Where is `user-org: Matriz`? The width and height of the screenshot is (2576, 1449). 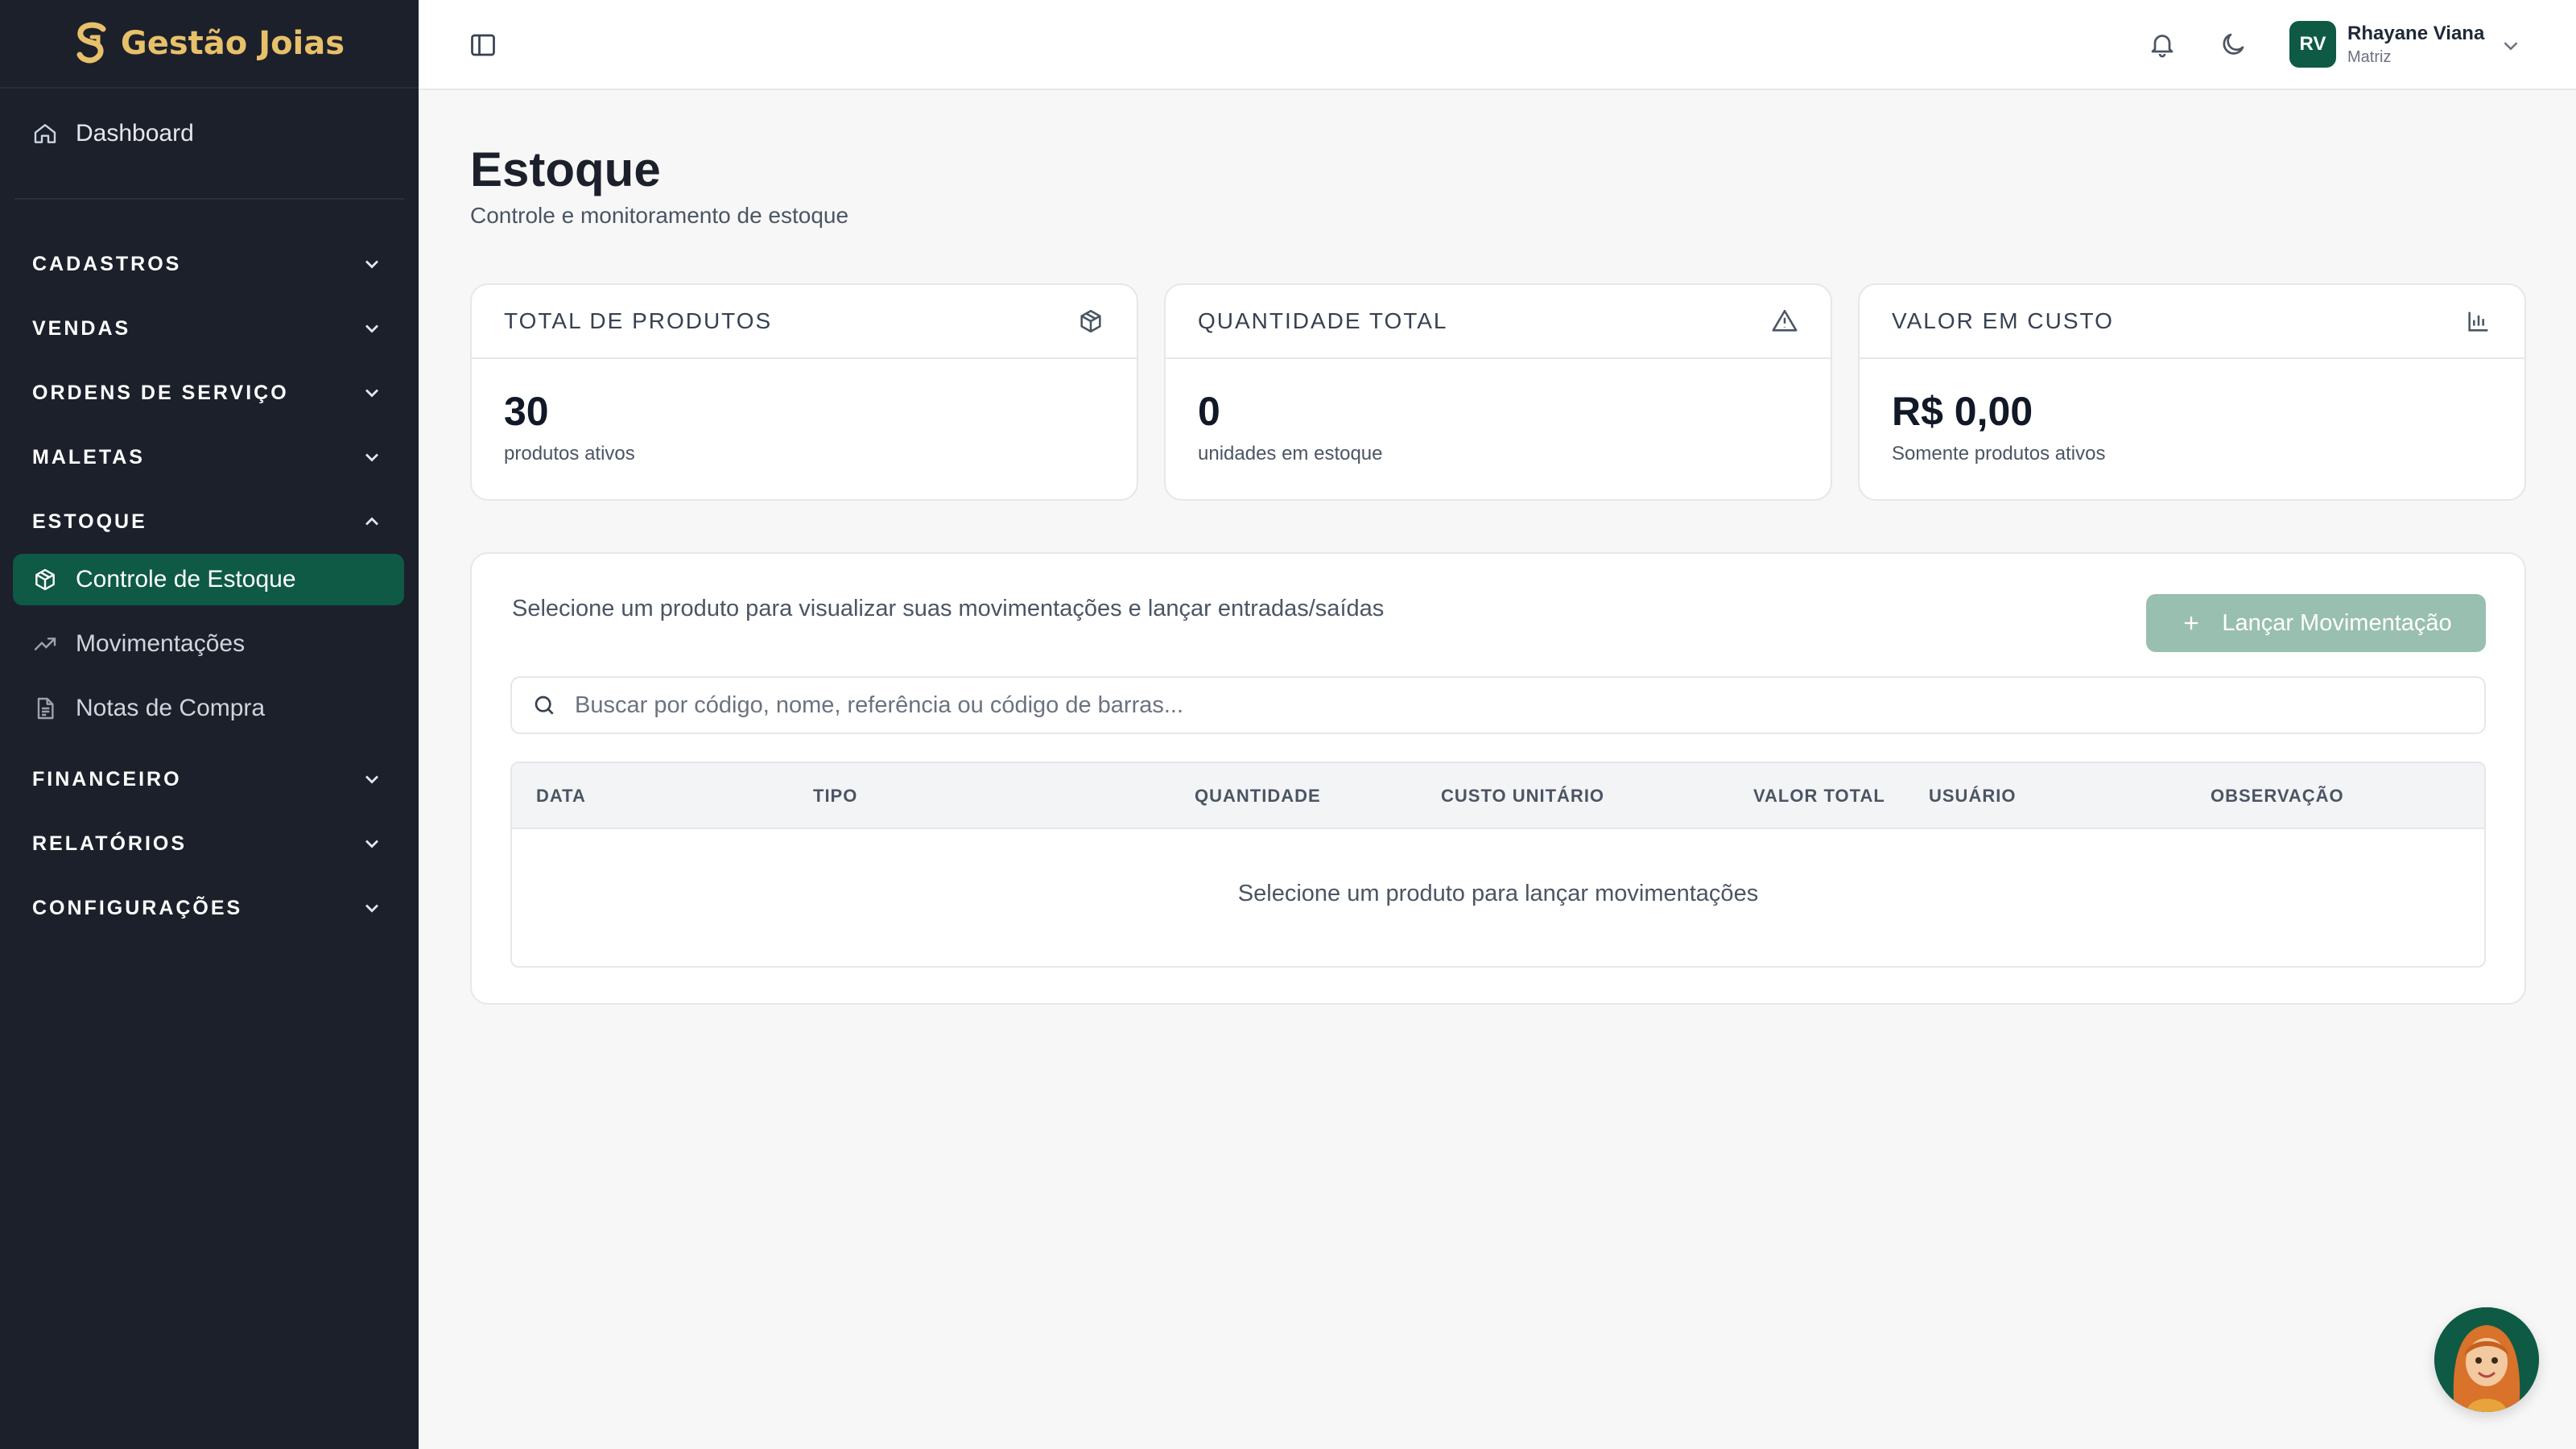 user-org: Matriz is located at coordinates (2369, 57).